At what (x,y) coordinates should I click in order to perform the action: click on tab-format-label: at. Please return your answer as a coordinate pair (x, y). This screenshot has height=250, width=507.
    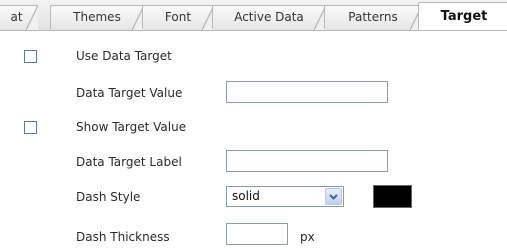
    Looking at the image, I should click on (16, 17).